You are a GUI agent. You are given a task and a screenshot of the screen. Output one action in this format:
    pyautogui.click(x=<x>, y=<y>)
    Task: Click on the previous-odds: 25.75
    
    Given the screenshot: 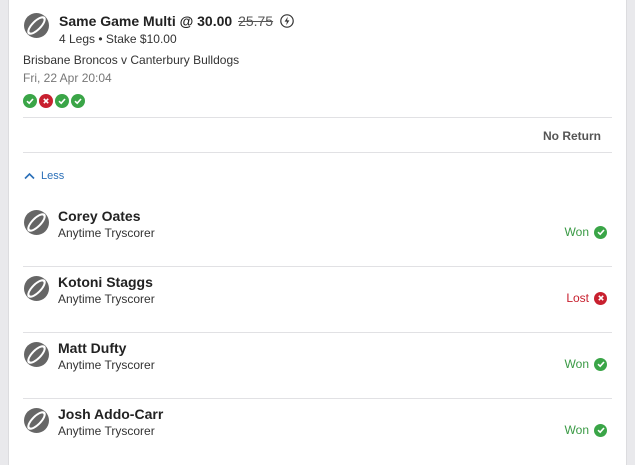 What is the action you would take?
    pyautogui.click(x=256, y=21)
    